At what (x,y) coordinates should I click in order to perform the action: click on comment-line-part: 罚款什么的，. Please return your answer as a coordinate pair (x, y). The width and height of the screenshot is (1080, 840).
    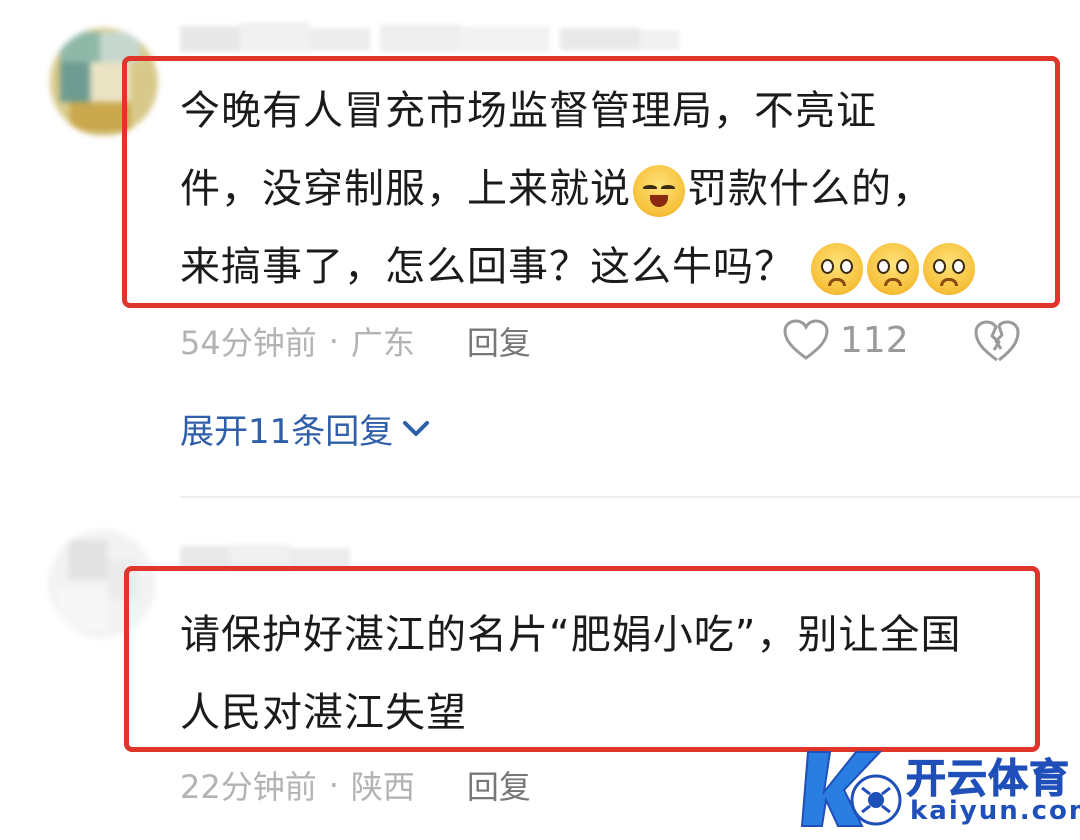
    Looking at the image, I should click on (810, 189).